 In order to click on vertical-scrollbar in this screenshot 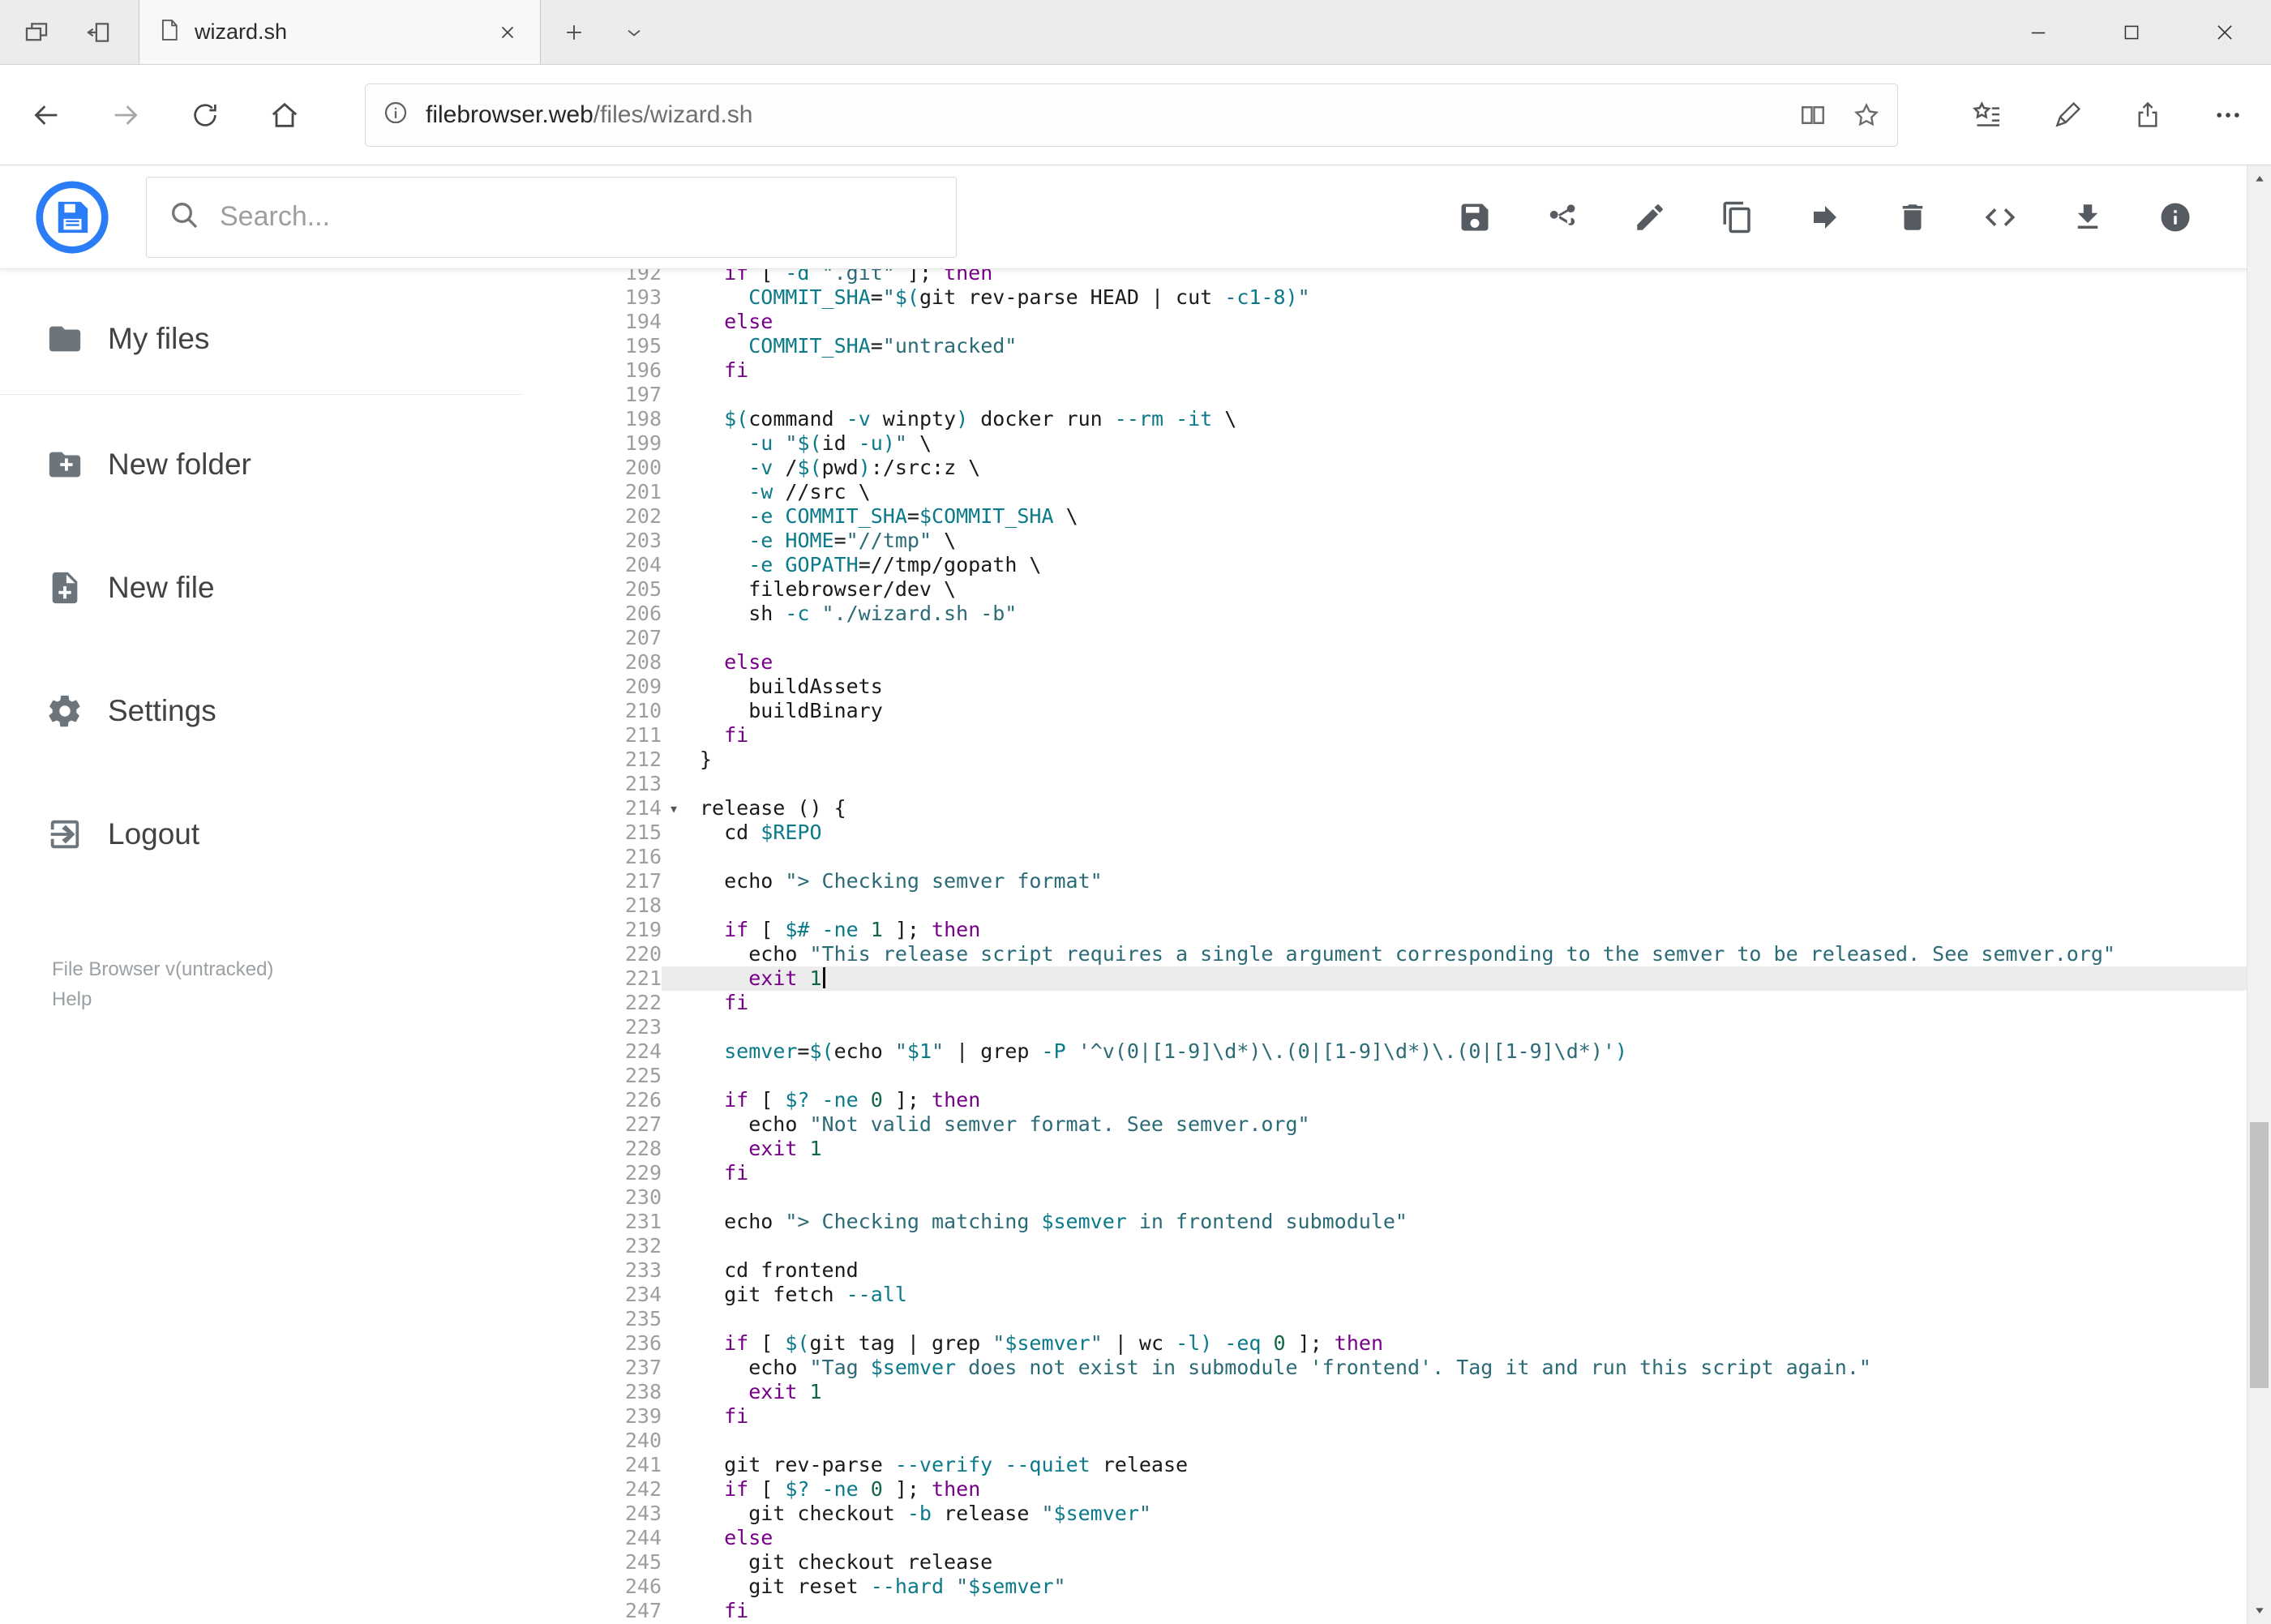, I will do `click(2259, 895)`.